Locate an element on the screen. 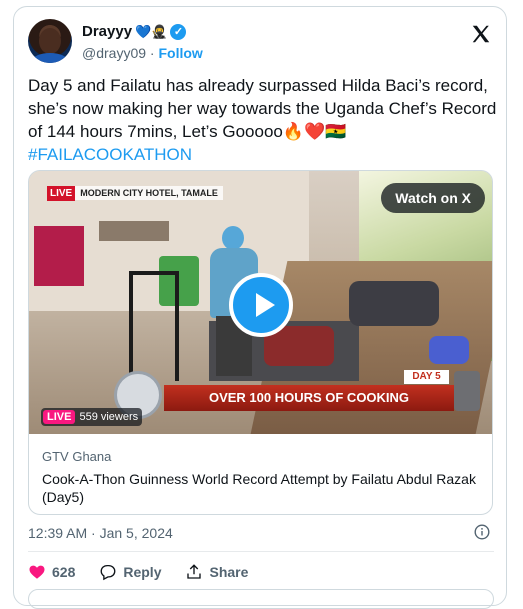 This screenshot has width=523, height=609. share-icon is located at coordinates (194, 571).